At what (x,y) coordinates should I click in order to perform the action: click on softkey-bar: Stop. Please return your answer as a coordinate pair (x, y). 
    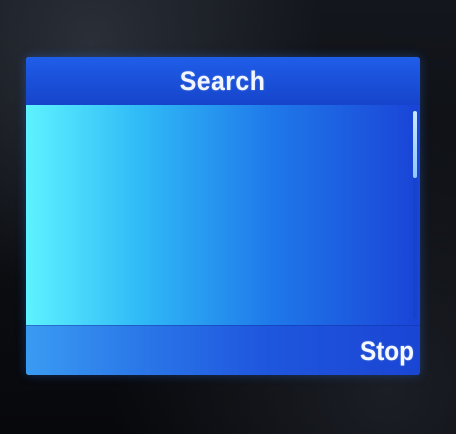
    Looking at the image, I should click on (223, 350).